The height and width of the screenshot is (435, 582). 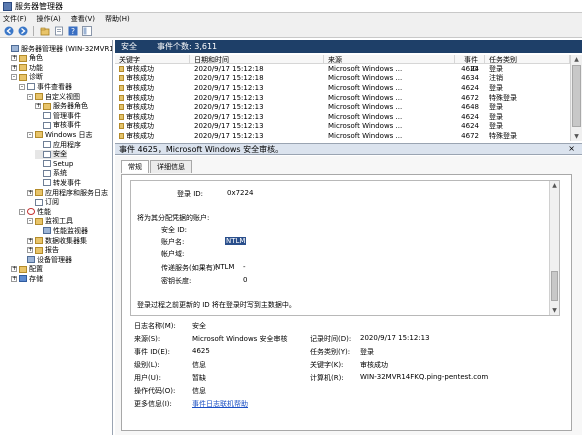 What do you see at coordinates (44, 30) in the screenshot?
I see `up-folder-icon` at bounding box center [44, 30].